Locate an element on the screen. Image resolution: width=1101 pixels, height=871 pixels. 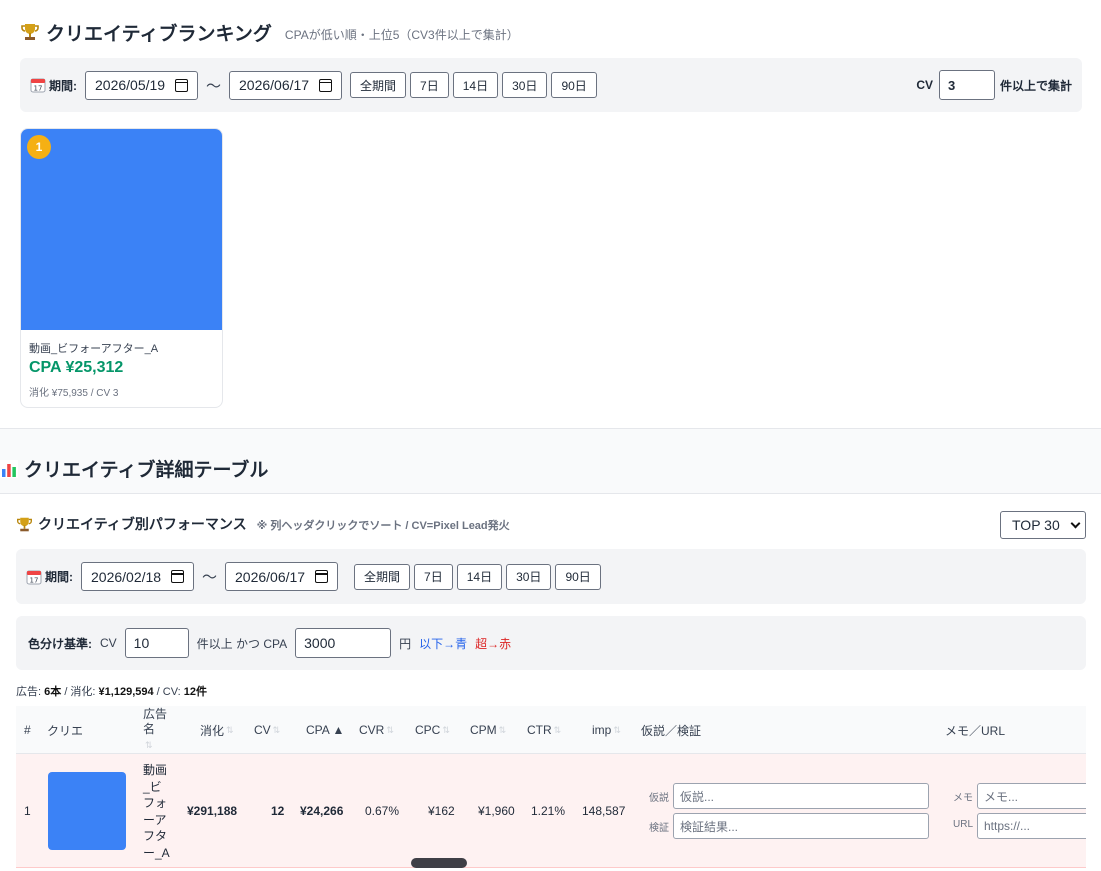
cv-threshold-input: 3 is located at coordinates (966, 85).